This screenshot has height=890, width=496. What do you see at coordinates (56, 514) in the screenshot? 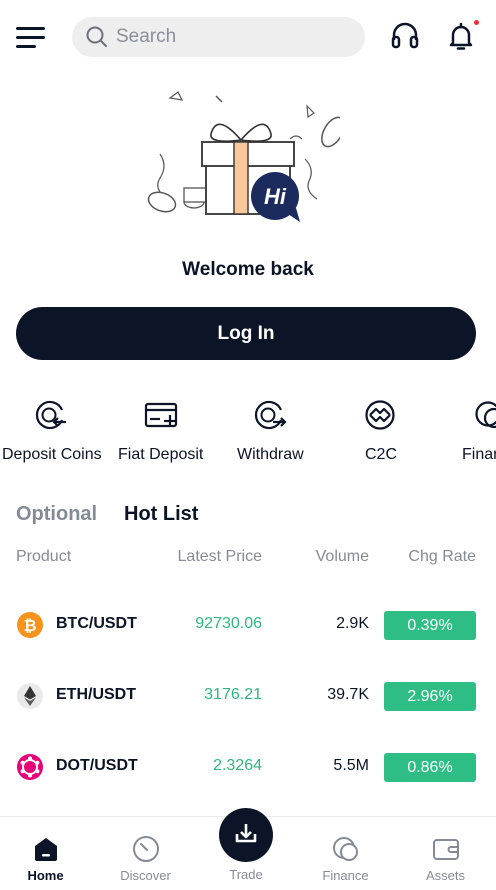
I see `tab-optional: Optional` at bounding box center [56, 514].